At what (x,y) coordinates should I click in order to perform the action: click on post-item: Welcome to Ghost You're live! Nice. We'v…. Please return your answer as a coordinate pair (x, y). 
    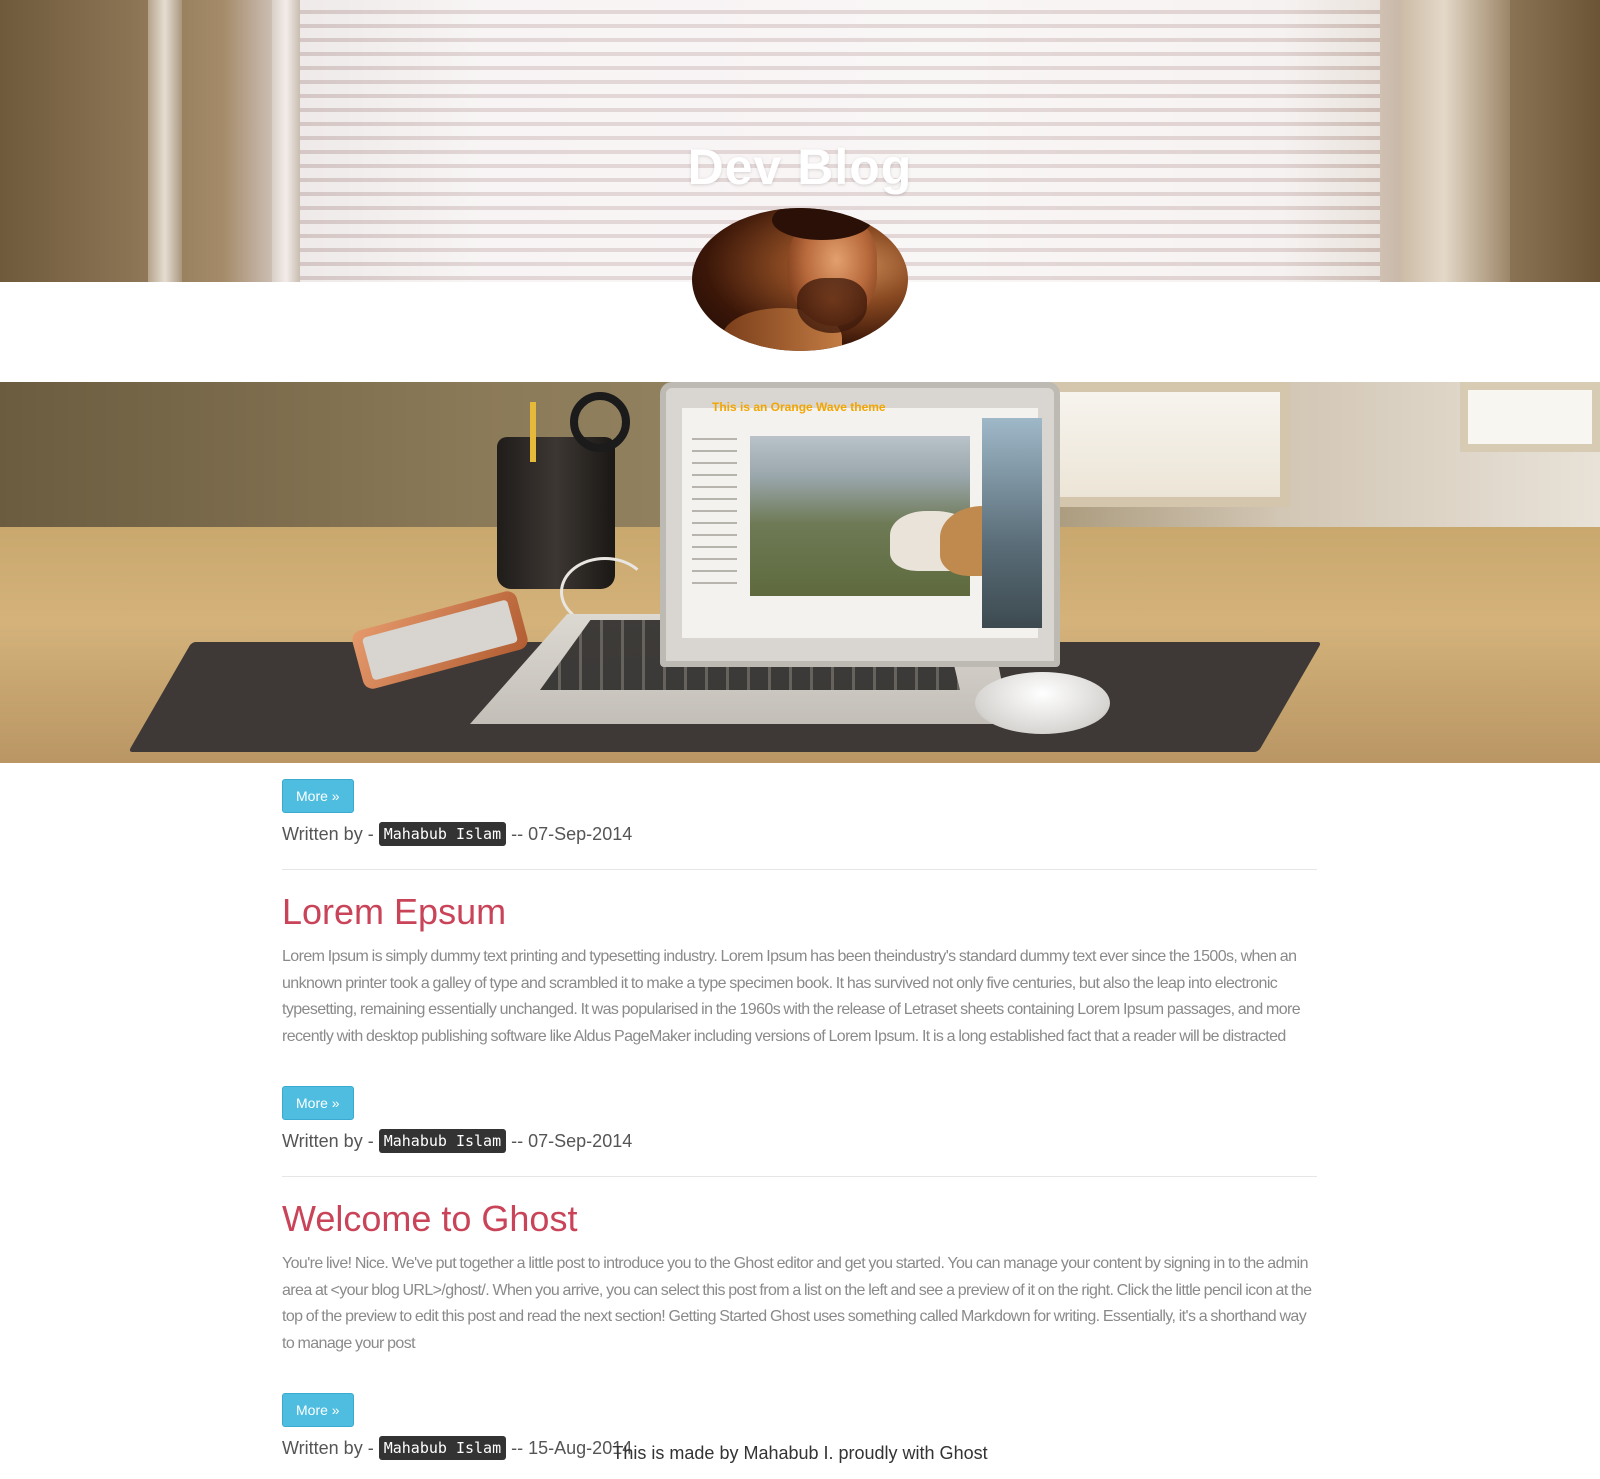
    Looking at the image, I should click on (799, 1338).